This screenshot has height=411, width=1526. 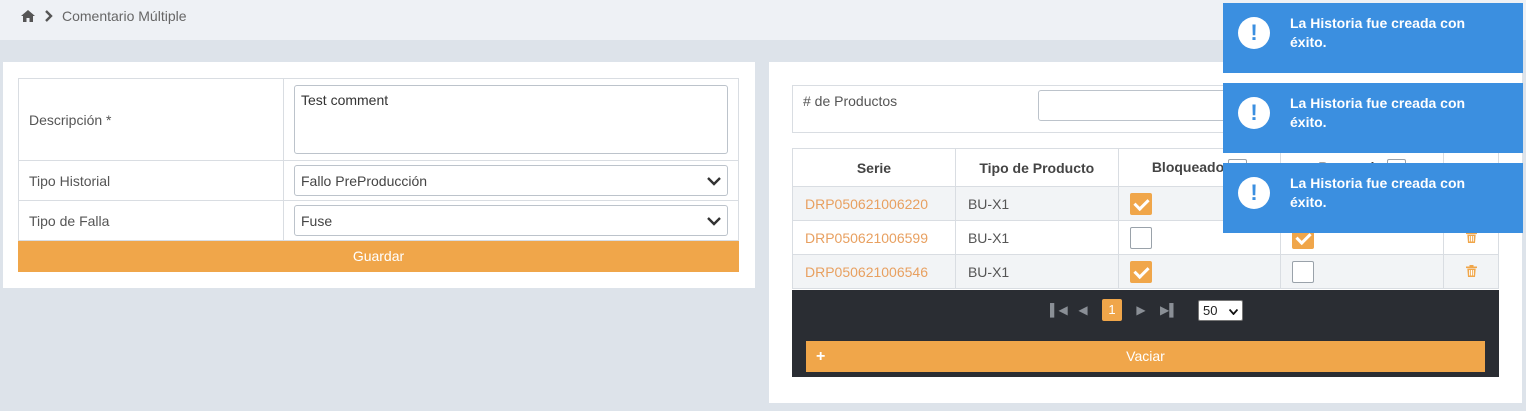 I want to click on next-page-icon: ▶, so click(x=1141, y=310).